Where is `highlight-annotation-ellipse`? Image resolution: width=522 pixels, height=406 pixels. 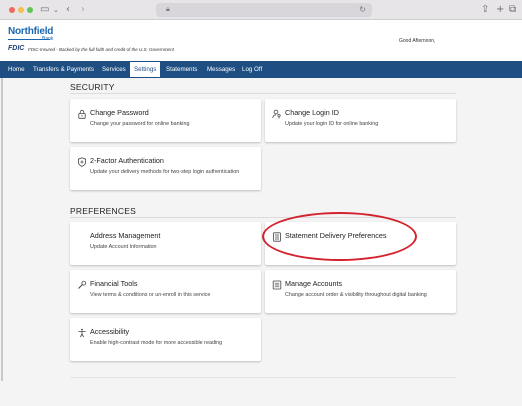 highlight-annotation-ellipse is located at coordinates (339, 236).